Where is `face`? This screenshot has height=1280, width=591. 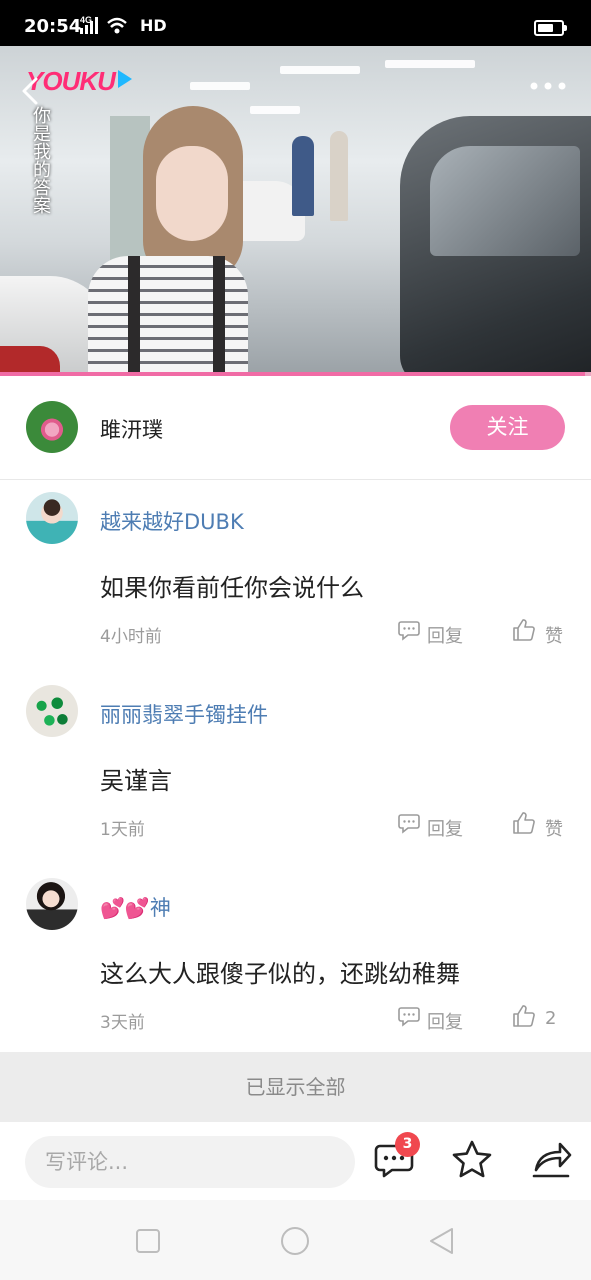
face is located at coordinates (192, 193).